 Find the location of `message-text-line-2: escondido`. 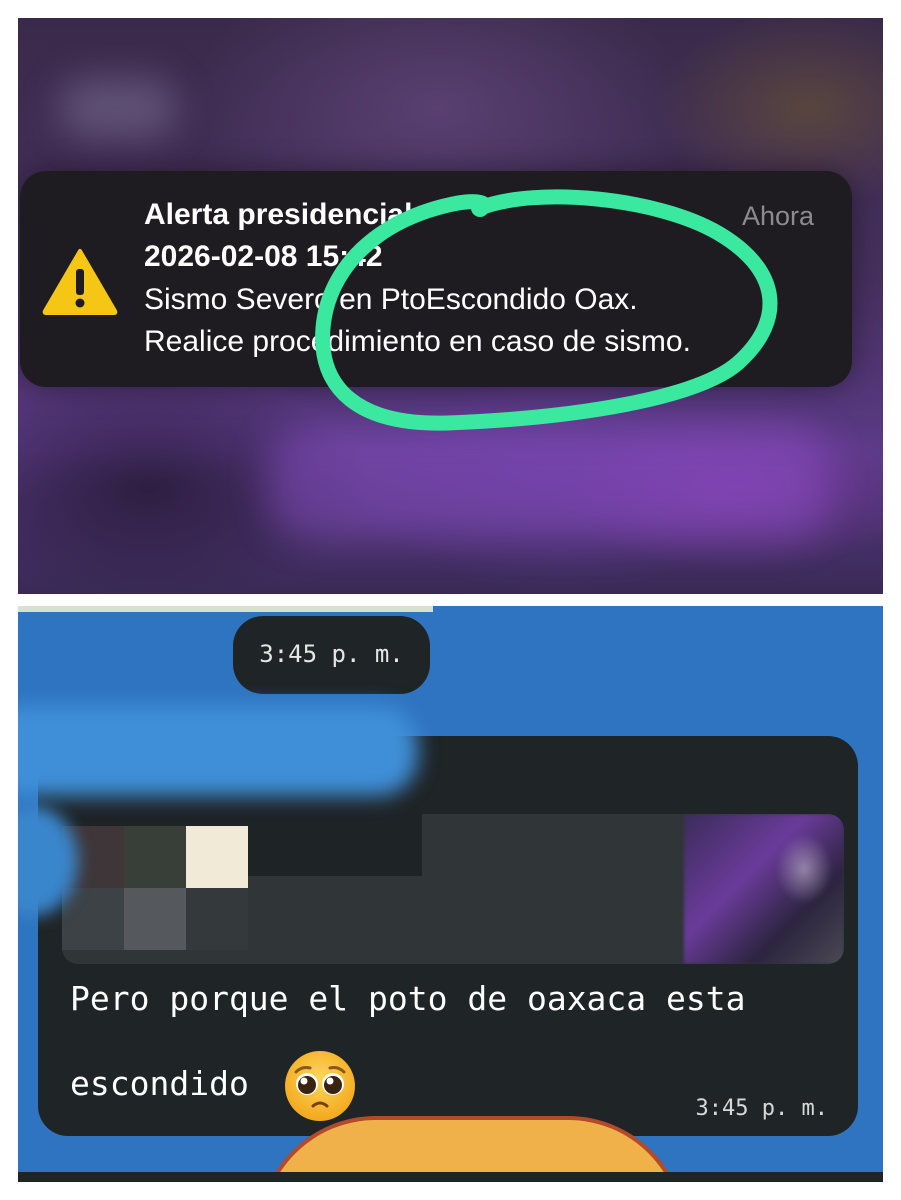

message-text-line-2: escondido is located at coordinates (159, 1083).